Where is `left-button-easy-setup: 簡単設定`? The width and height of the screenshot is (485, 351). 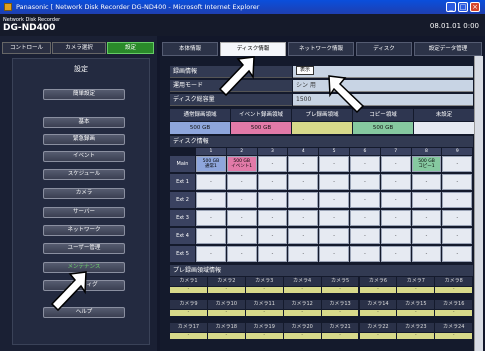
left-button-easy-setup: 簡単設定 is located at coordinates (84, 94).